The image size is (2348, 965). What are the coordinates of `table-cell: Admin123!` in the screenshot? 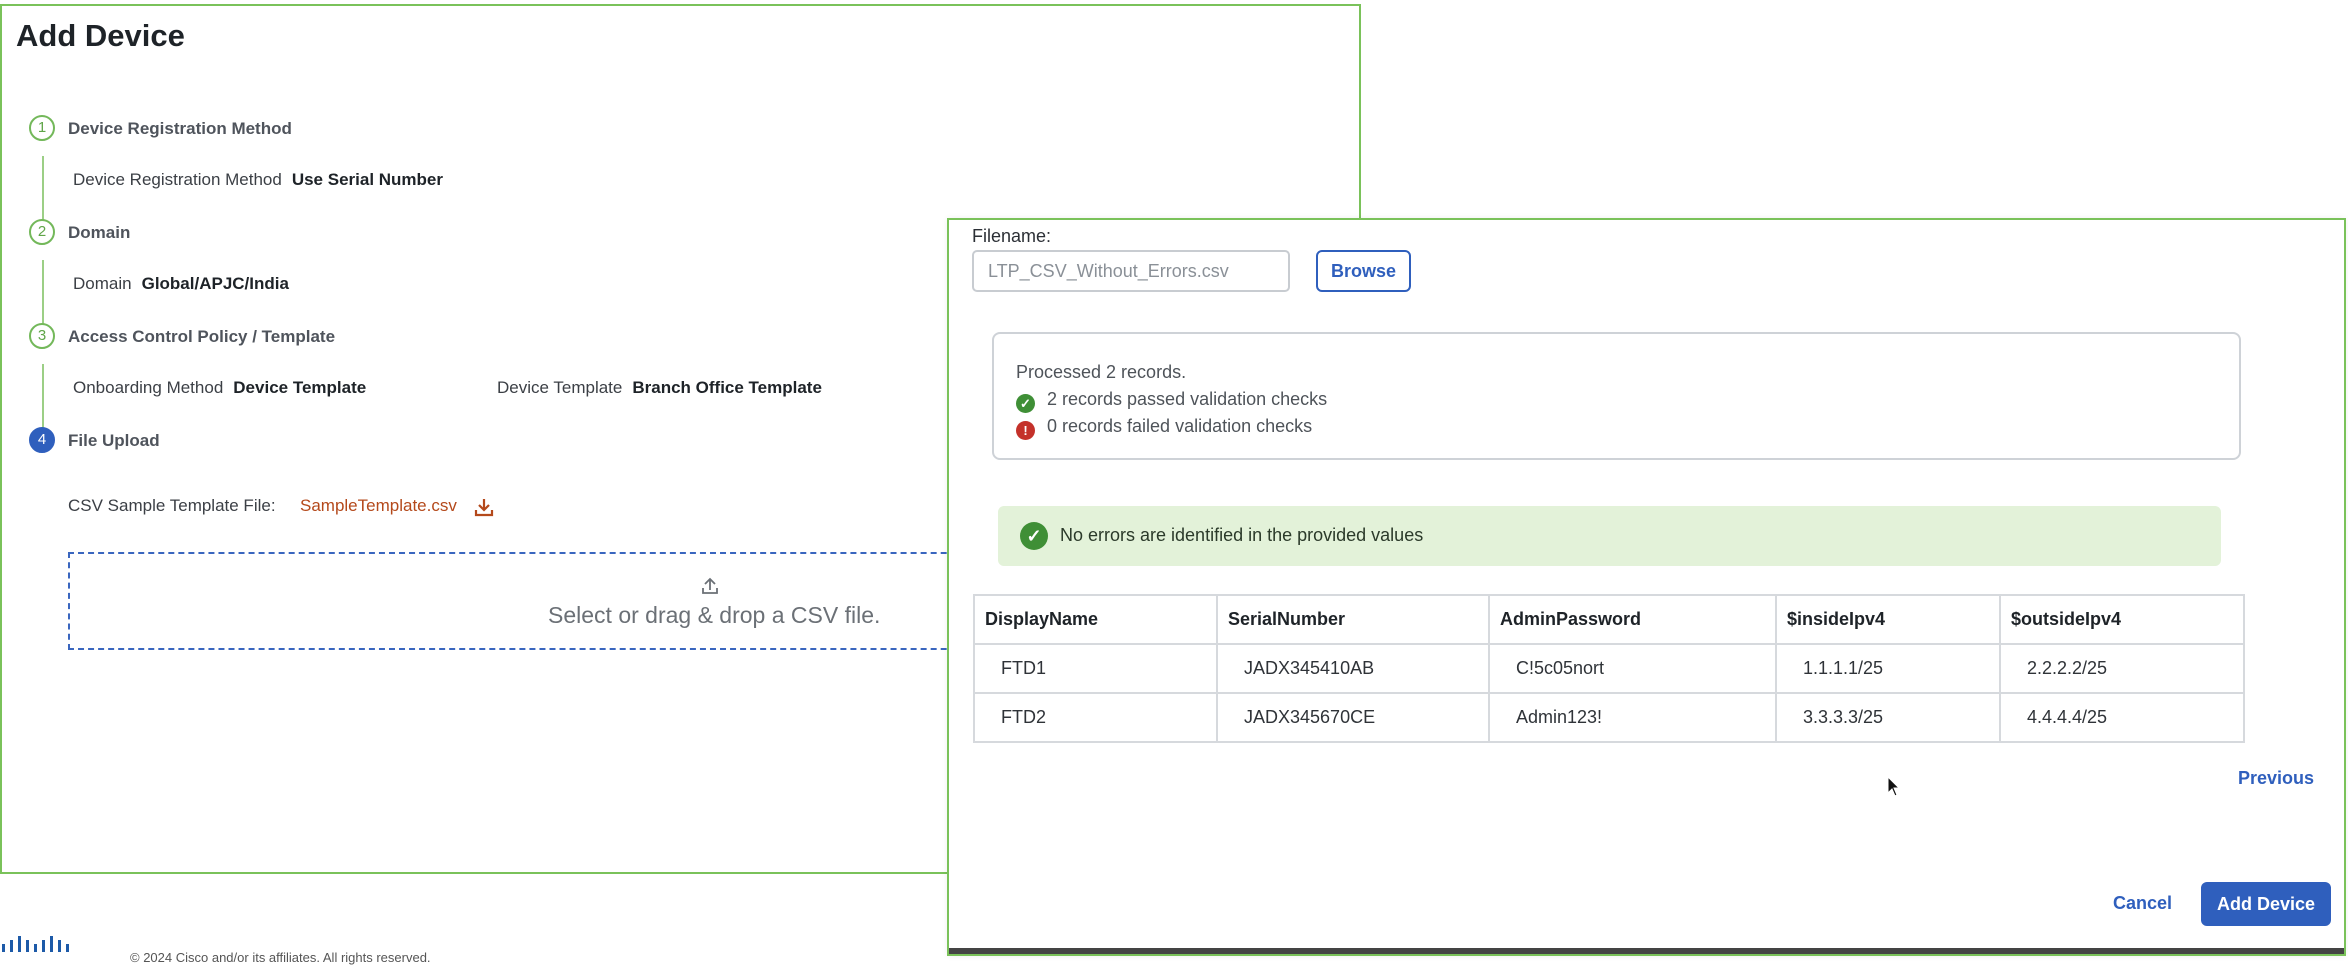 It's located at (1632, 717).